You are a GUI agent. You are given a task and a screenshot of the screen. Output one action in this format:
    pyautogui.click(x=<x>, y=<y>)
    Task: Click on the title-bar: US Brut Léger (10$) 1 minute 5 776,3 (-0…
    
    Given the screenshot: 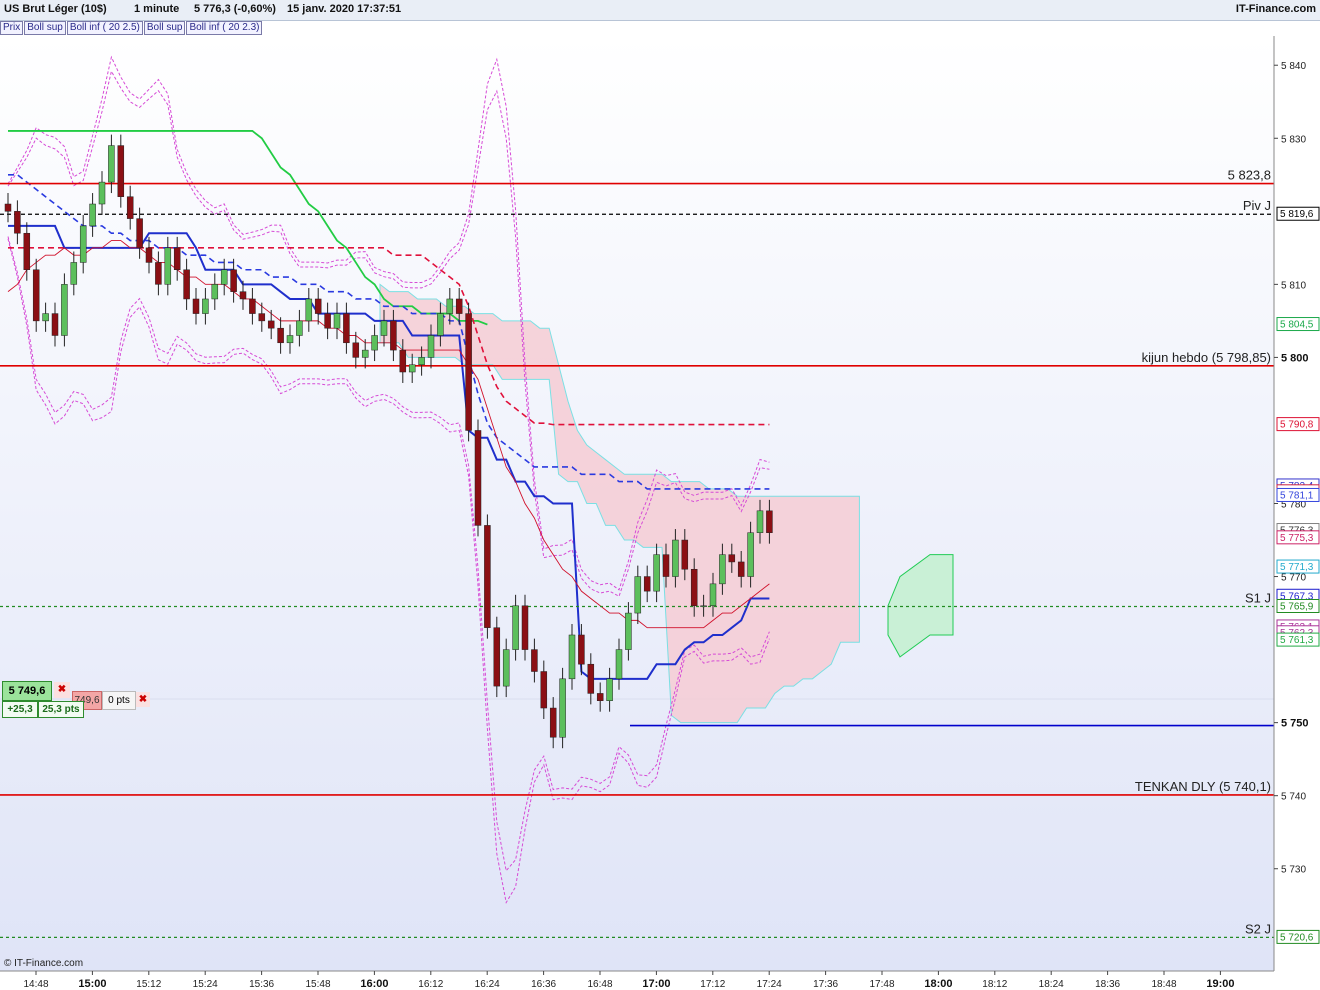 What is the action you would take?
    pyautogui.click(x=660, y=10)
    